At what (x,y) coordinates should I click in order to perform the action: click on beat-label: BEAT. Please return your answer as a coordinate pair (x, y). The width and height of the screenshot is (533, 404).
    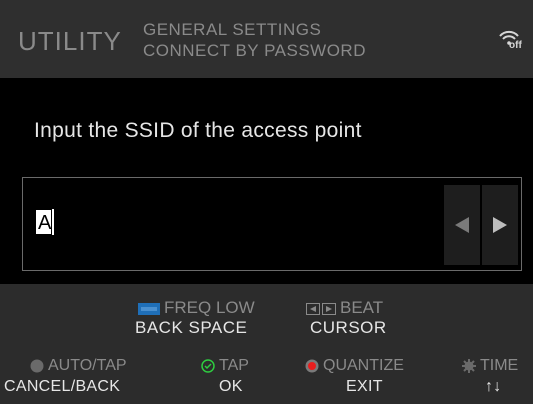
    Looking at the image, I should click on (362, 307).